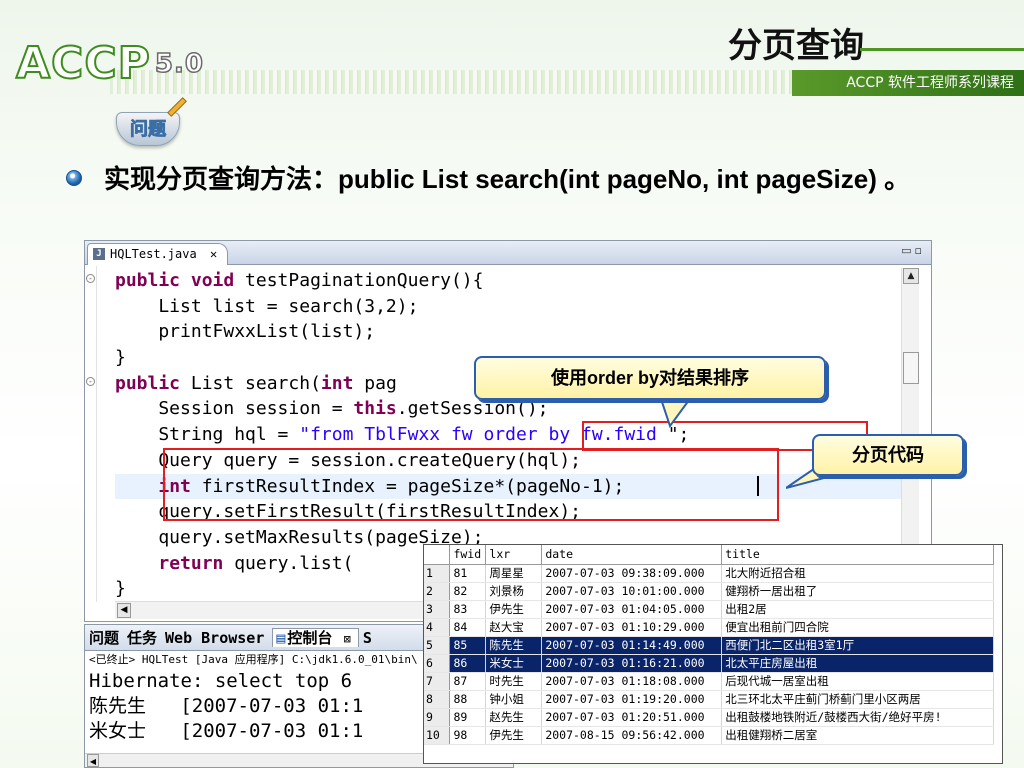 This screenshot has height=768, width=1024. I want to click on console-tab-2: Web Browser, so click(216, 638).